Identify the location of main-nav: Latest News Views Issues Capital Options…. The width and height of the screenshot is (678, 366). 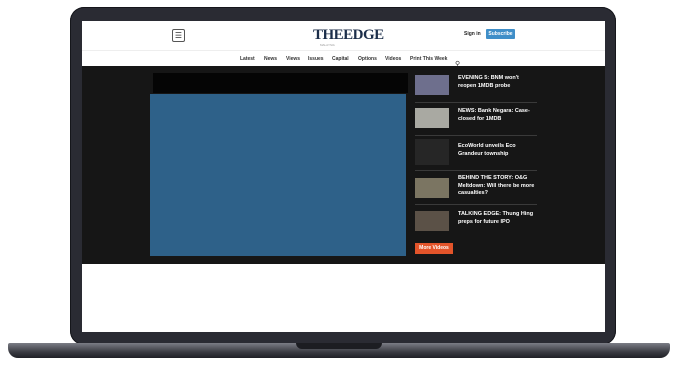
(343, 59).